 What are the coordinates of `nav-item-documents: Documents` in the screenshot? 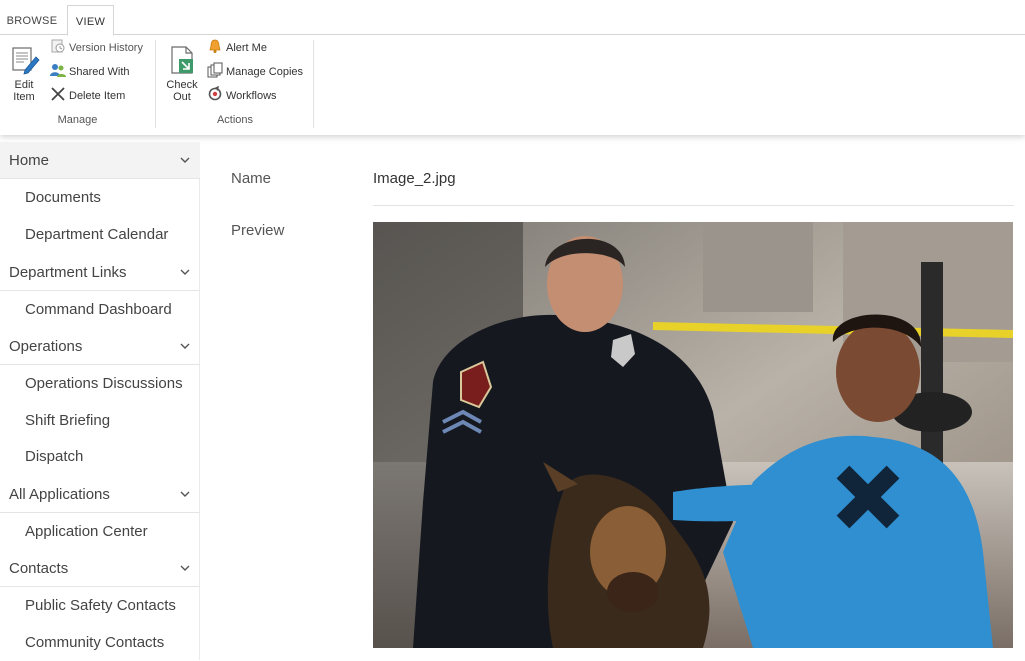 It's located at (100, 198).